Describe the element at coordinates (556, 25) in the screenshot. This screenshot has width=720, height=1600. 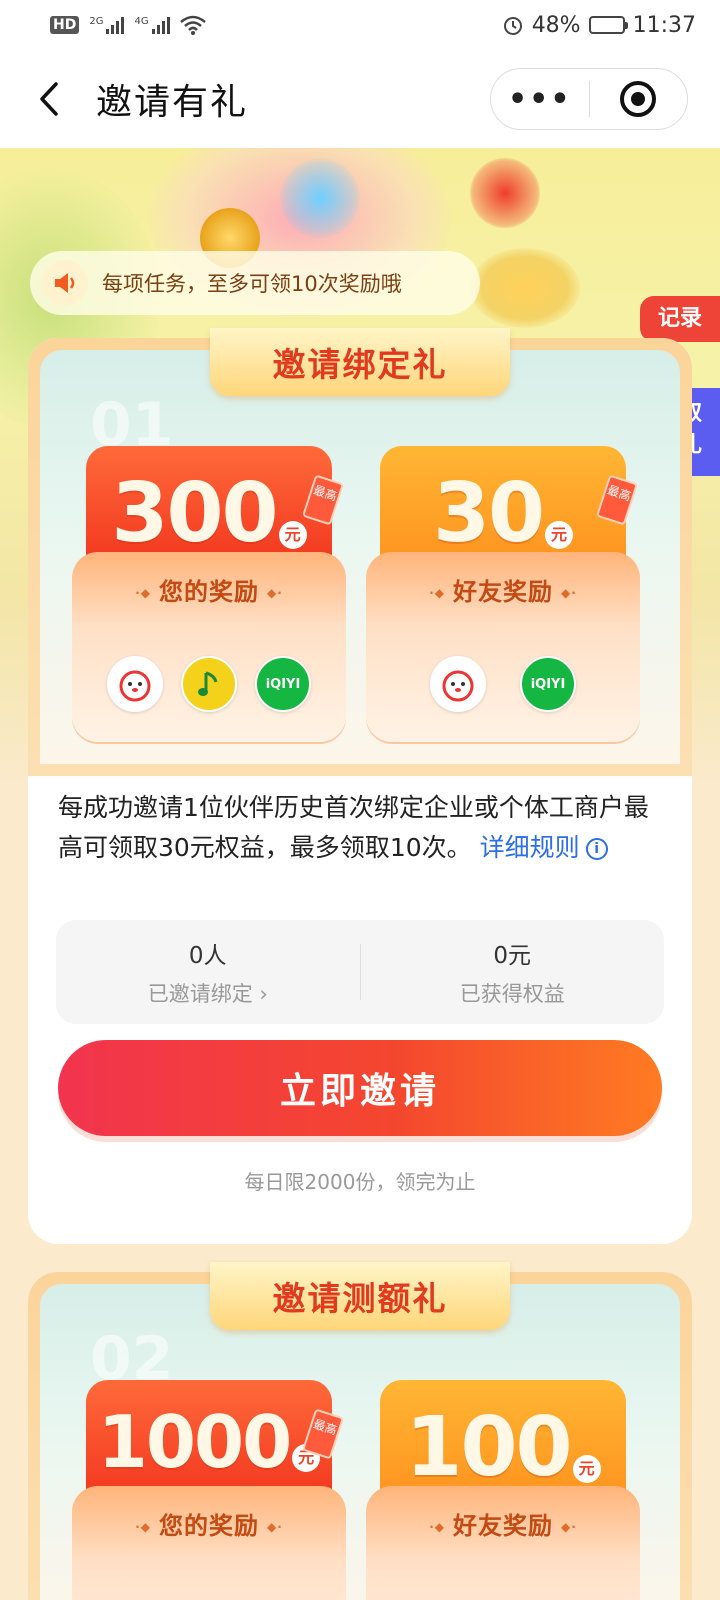
I see `battery-percent: 48%` at that location.